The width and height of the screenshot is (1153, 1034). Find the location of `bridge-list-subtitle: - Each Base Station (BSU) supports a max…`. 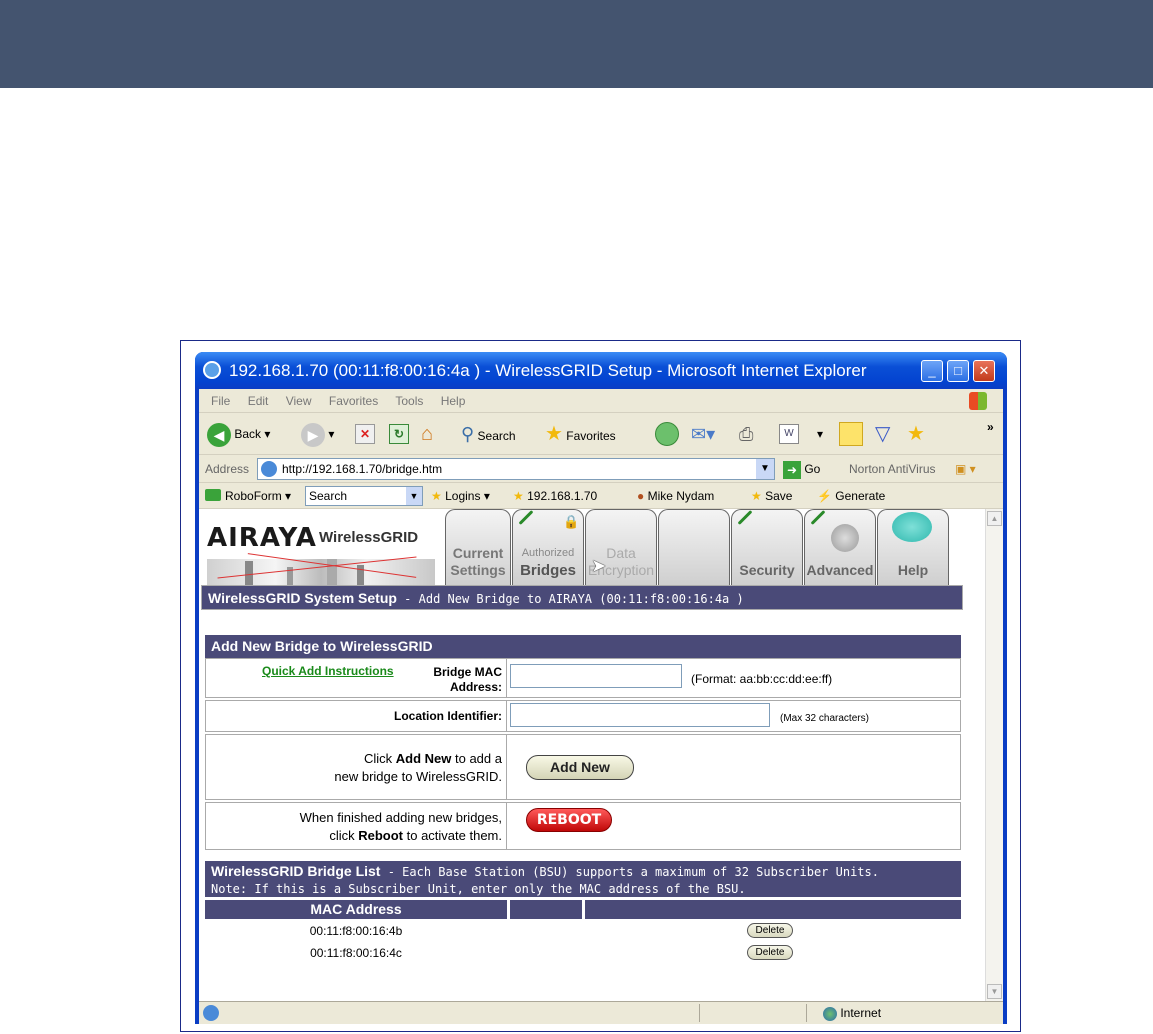

bridge-list-subtitle: - Each Base Station (BSU) supports a max… is located at coordinates (629, 872).